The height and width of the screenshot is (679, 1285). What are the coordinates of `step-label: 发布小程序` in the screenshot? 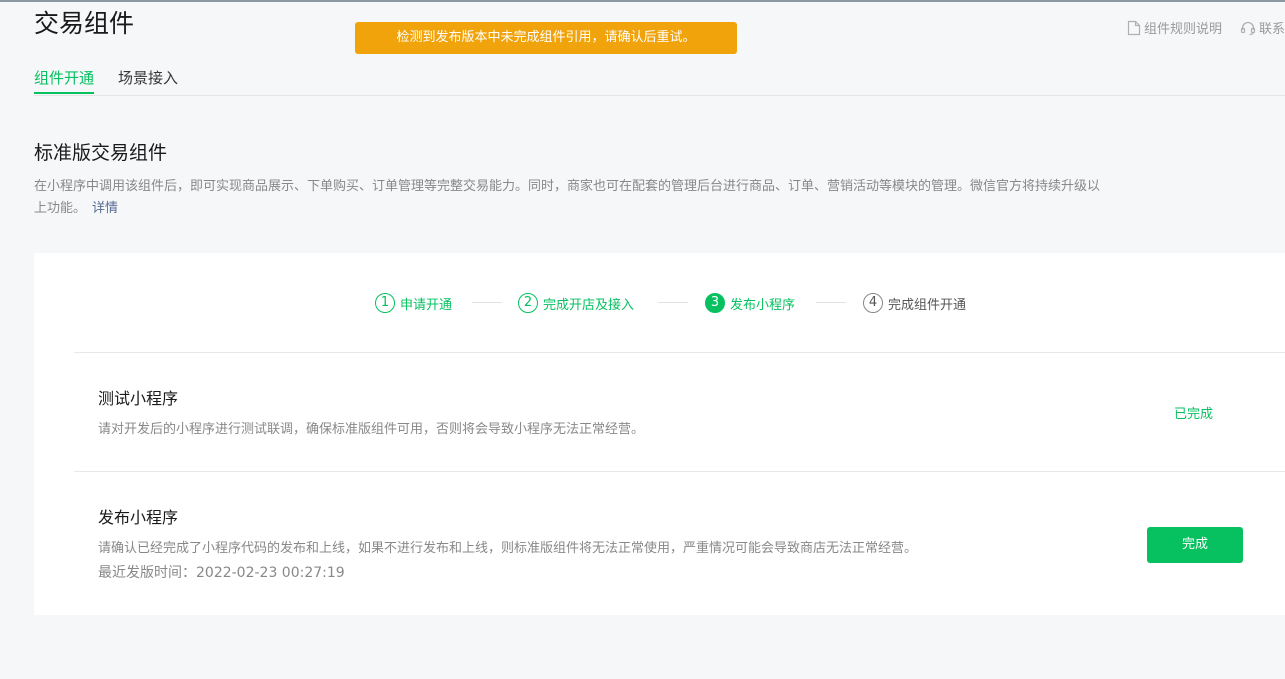 It's located at (763, 305).